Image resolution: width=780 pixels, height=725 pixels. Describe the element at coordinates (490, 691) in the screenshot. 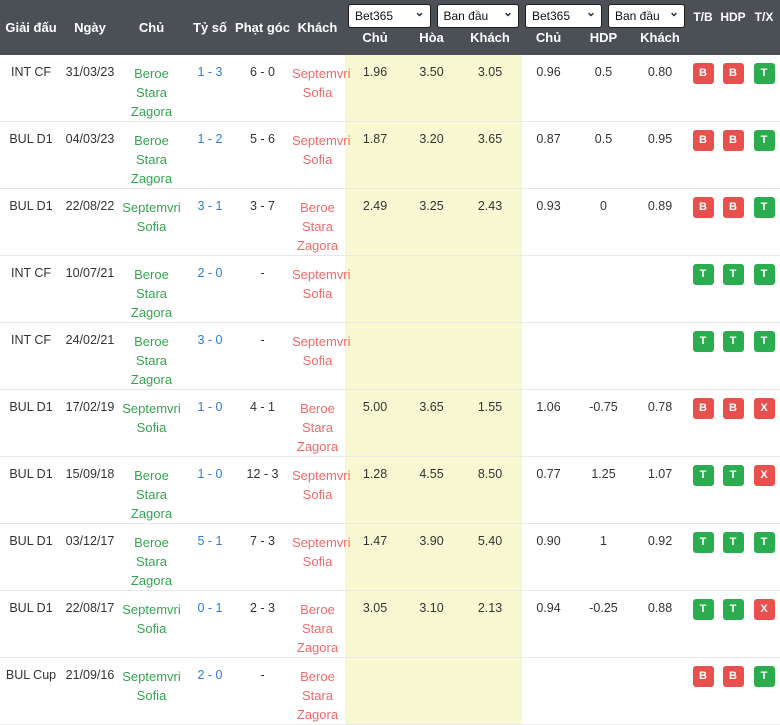

I see `odds-1x2-away-cell` at that location.